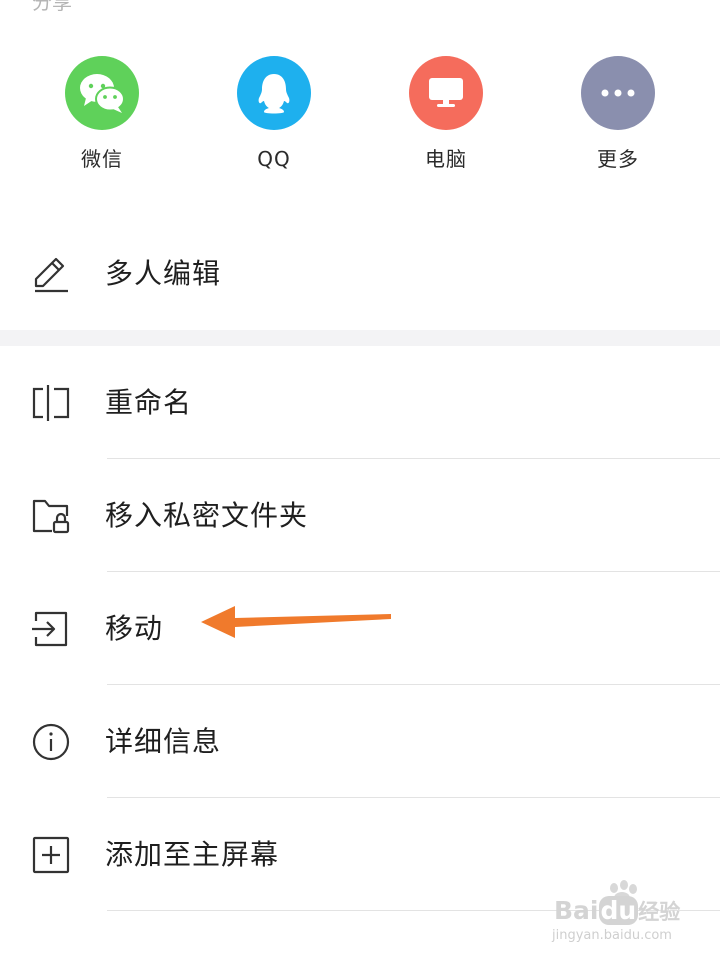 This screenshot has height=960, width=720. What do you see at coordinates (360, 516) in the screenshot?
I see `menu-item-private-folder: 移入私密文件夹` at bounding box center [360, 516].